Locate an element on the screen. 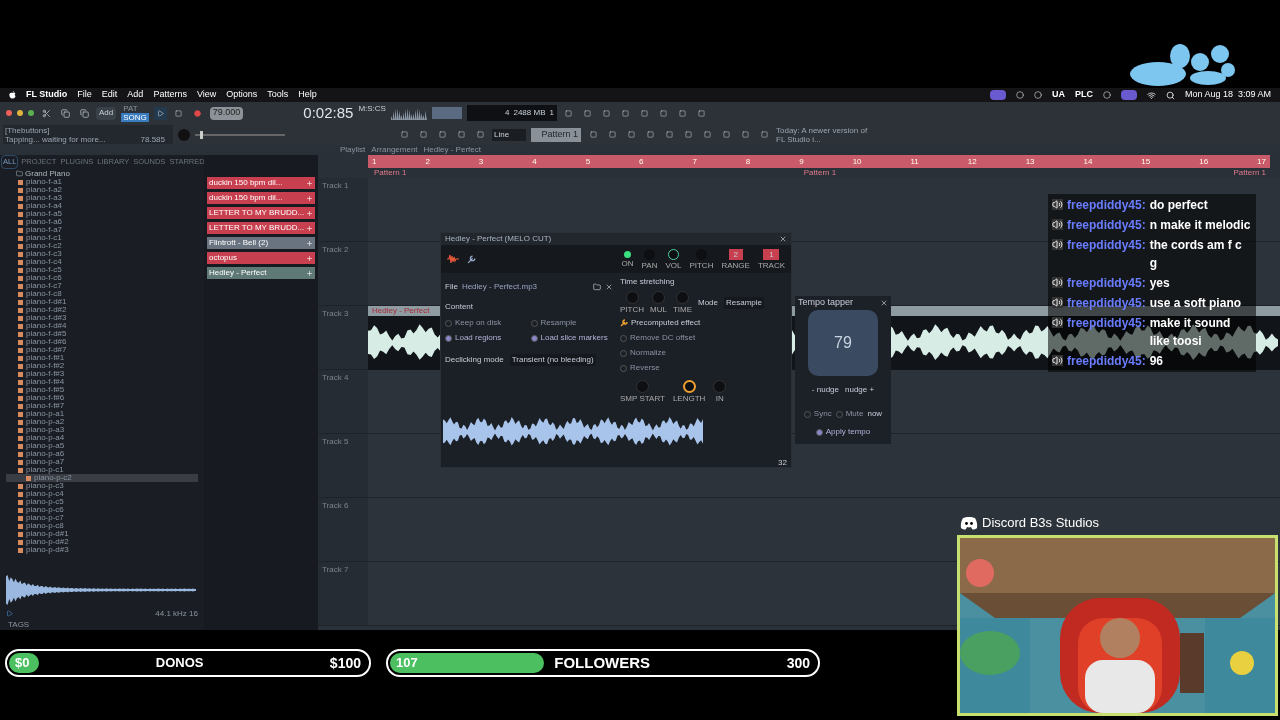  chat-message: do perfect is located at coordinates (1178, 205).